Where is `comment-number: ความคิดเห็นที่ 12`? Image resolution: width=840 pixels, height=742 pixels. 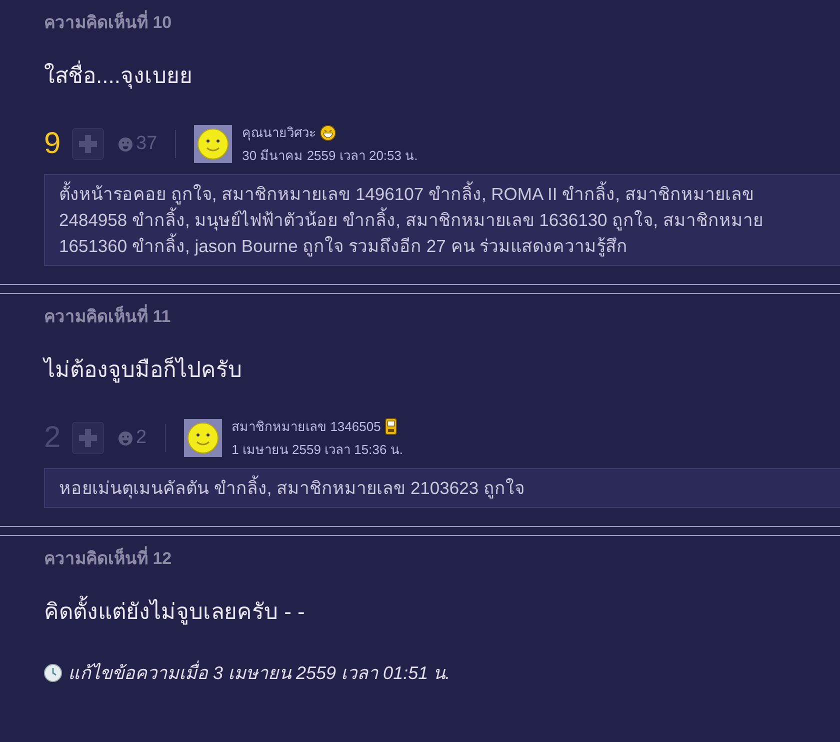
comment-number: ความคิดเห็นที่ 12 is located at coordinates (108, 559).